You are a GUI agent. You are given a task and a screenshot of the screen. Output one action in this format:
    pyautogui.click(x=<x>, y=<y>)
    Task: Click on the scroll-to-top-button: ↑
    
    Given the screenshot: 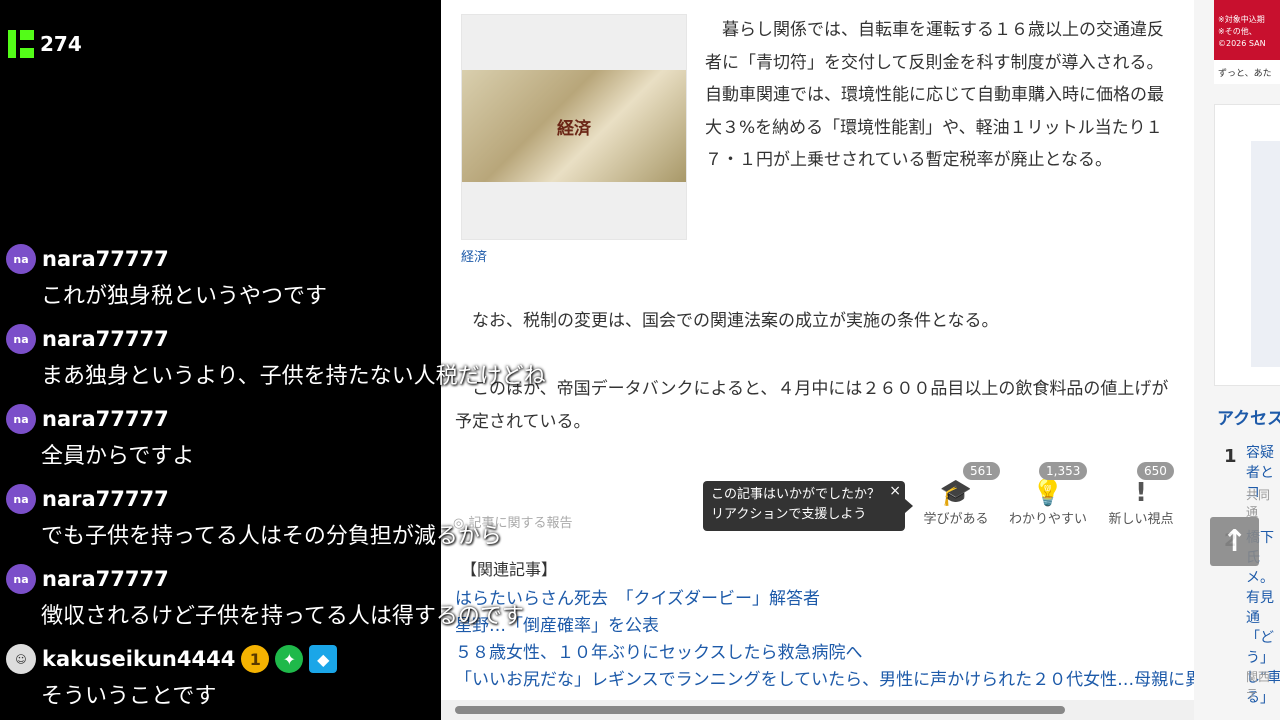 What is the action you would take?
    pyautogui.click(x=1234, y=541)
    